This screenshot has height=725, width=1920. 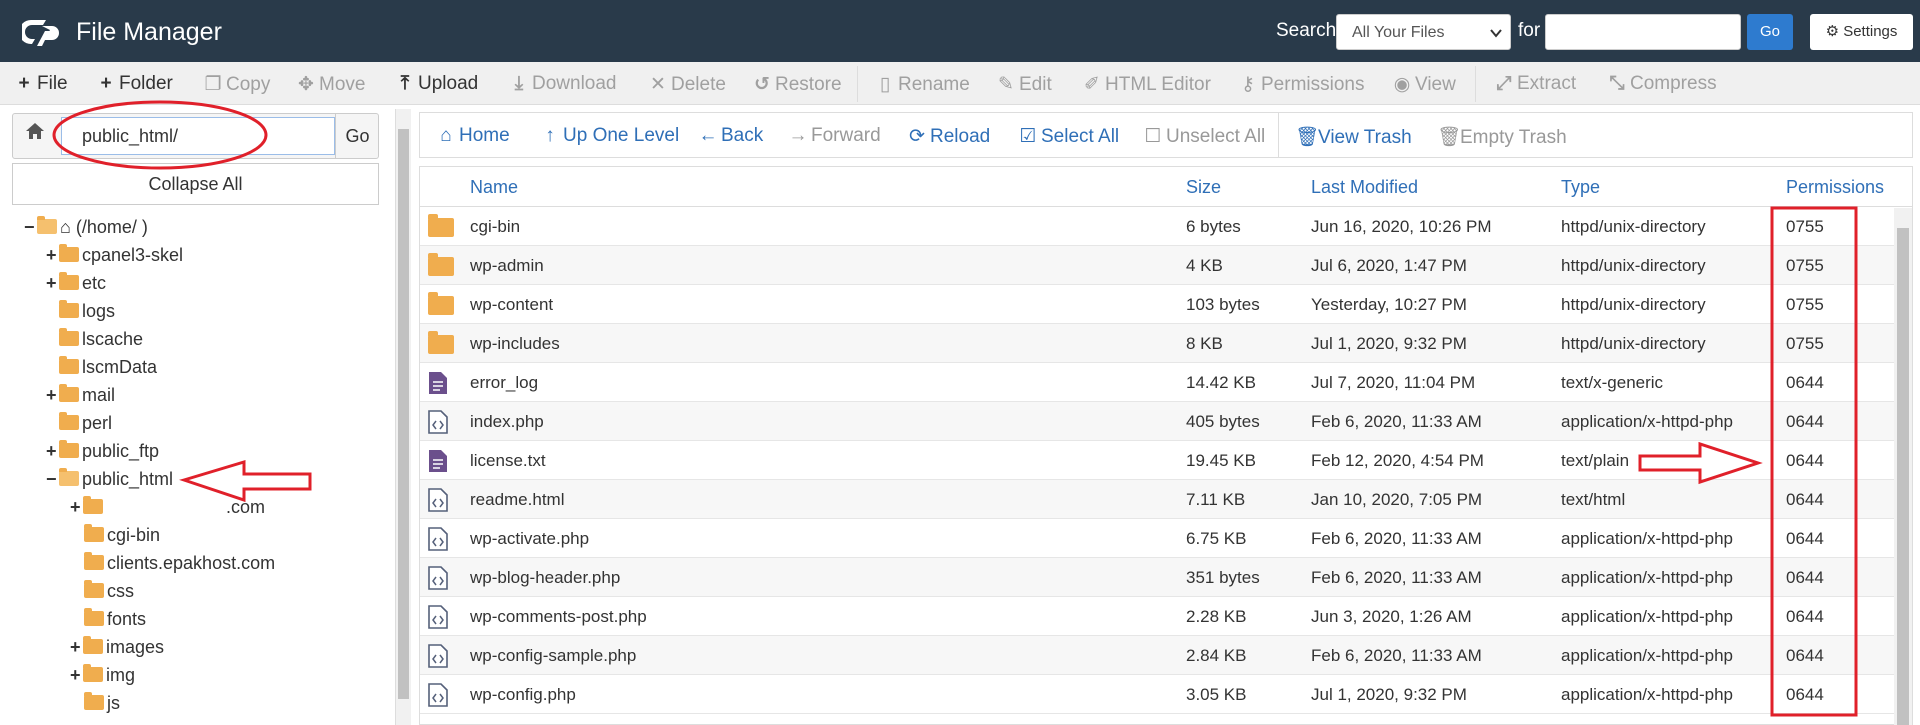 I want to click on unselect-all-button: ☐ Unselect All, so click(x=1204, y=136).